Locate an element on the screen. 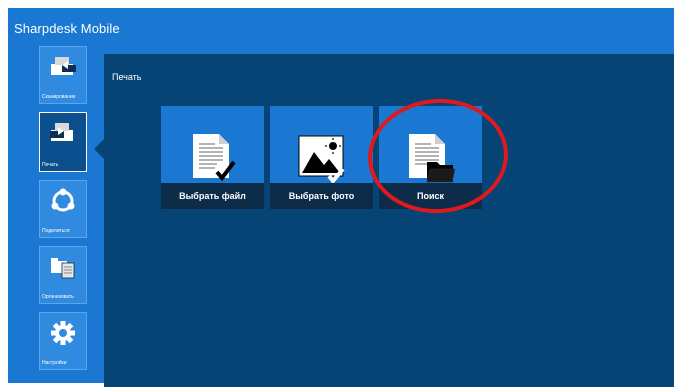 This screenshot has height=387, width=674. print-icon is located at coordinates (61, 132).